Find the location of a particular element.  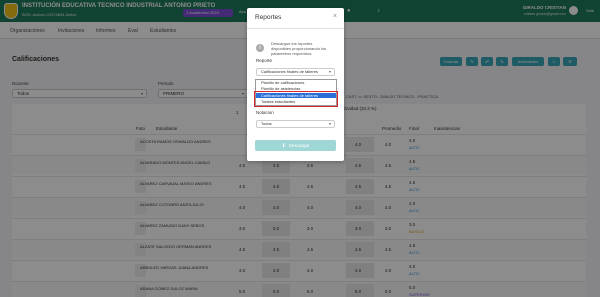

download-button: ⬇ Descargar is located at coordinates (295, 145).